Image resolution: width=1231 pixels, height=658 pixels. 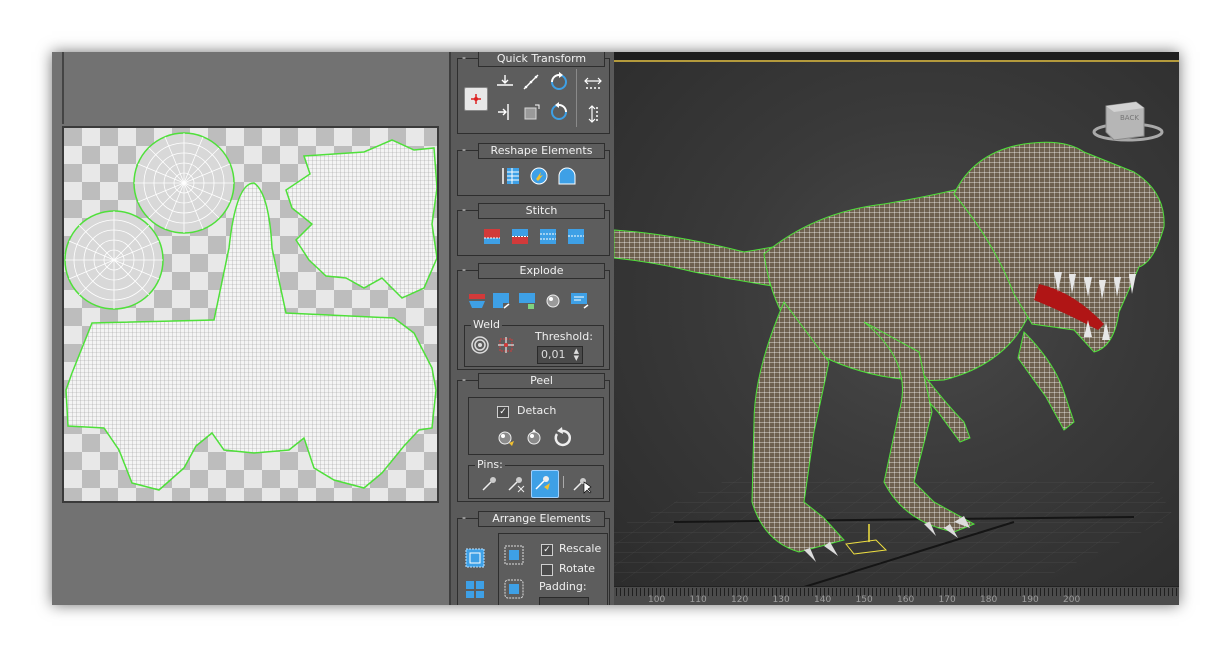 I want to click on weld-label: Weld, so click(x=487, y=324).